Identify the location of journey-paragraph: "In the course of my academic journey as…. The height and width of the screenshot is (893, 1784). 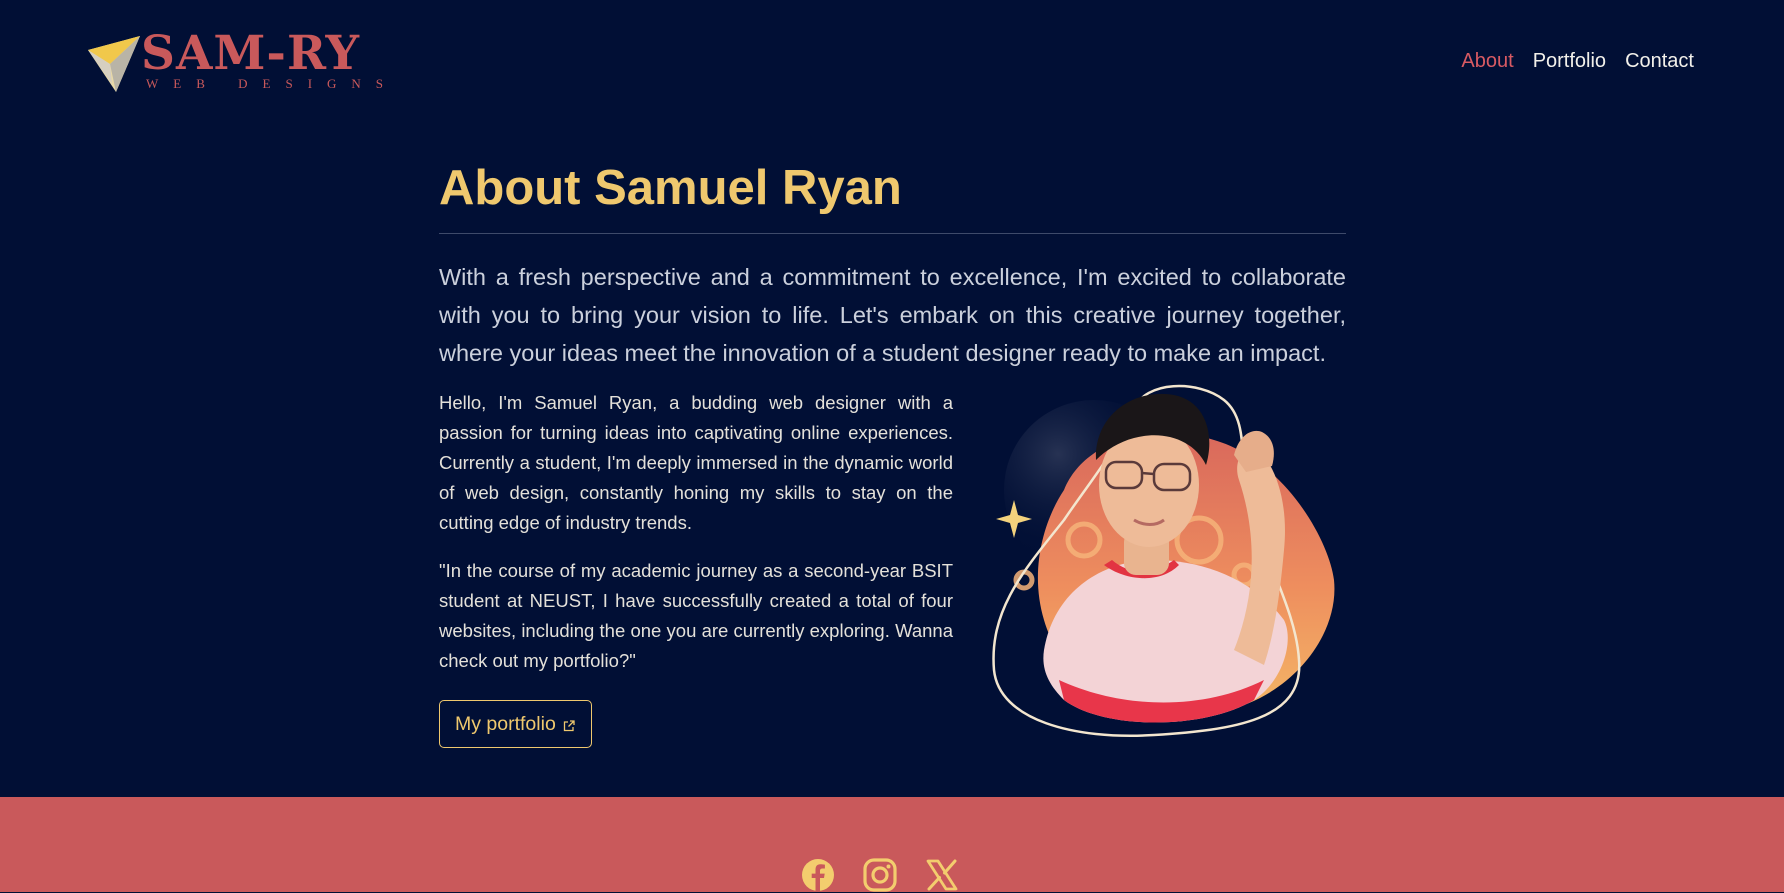
(696, 615).